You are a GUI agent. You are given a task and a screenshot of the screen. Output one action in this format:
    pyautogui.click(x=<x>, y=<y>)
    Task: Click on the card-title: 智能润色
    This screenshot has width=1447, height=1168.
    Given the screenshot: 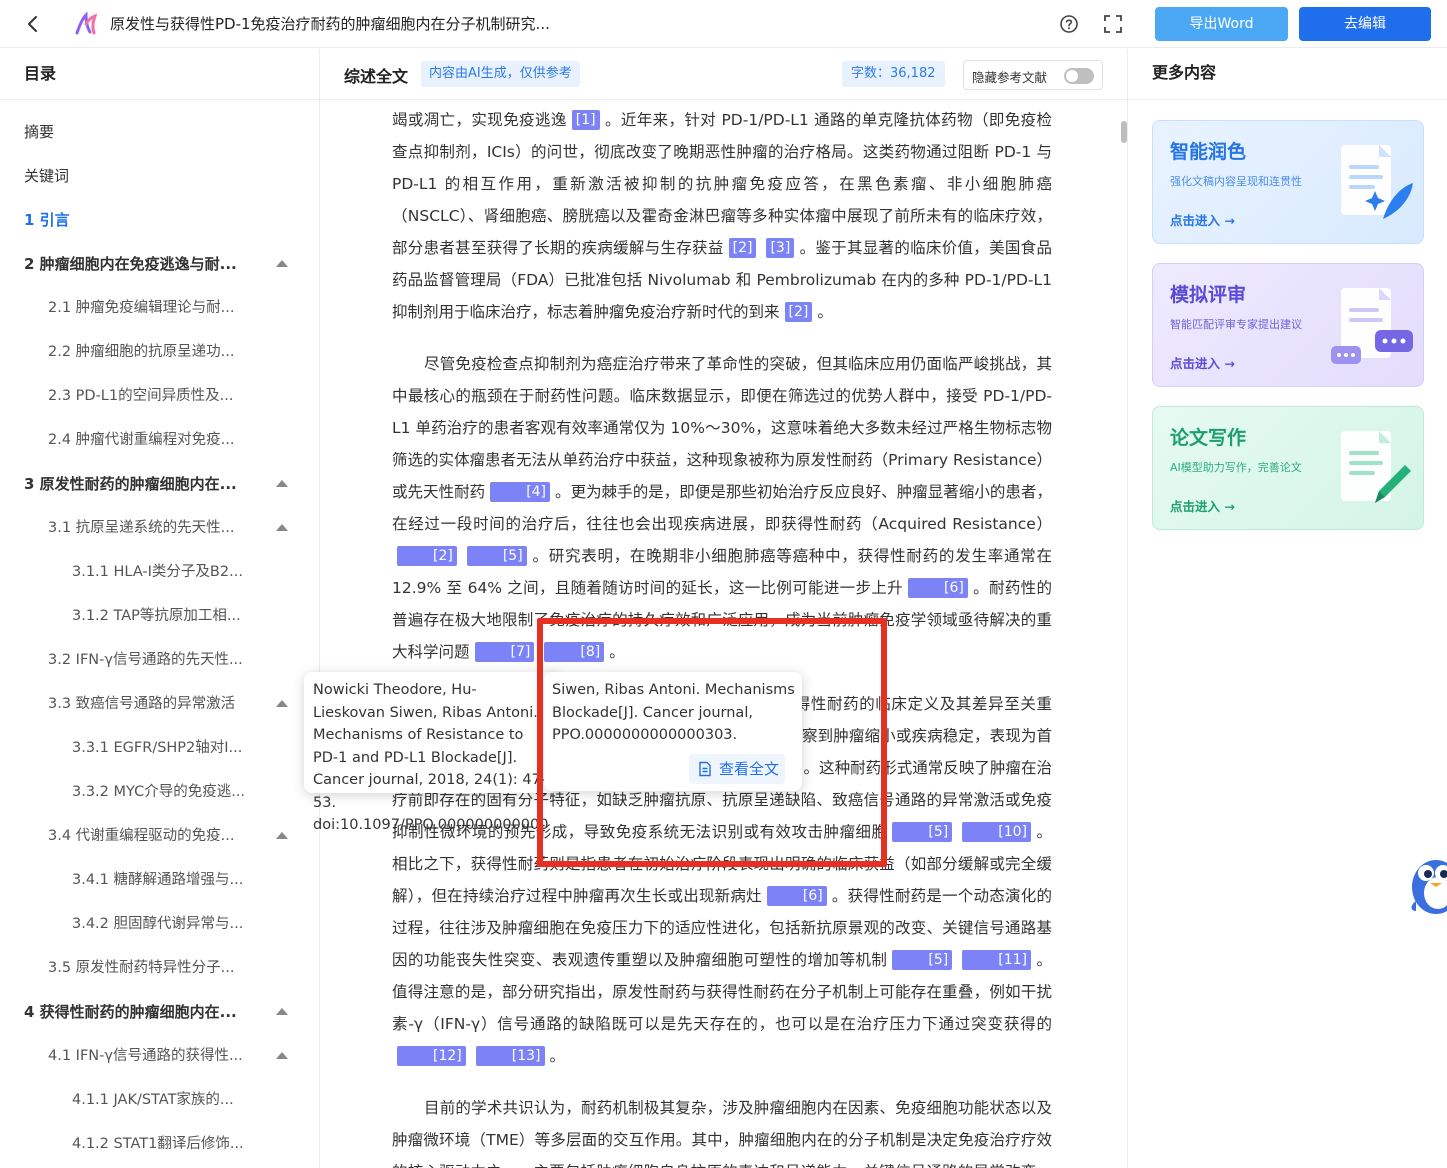 What is the action you would take?
    pyautogui.click(x=1208, y=152)
    